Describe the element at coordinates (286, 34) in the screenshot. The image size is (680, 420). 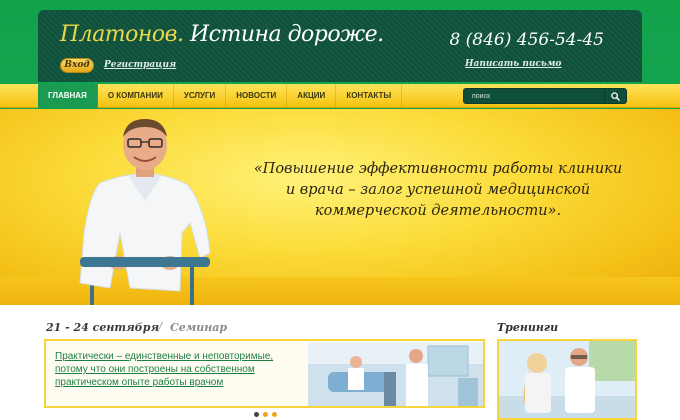
I see `logo-tagline: Истина дороже.` at that location.